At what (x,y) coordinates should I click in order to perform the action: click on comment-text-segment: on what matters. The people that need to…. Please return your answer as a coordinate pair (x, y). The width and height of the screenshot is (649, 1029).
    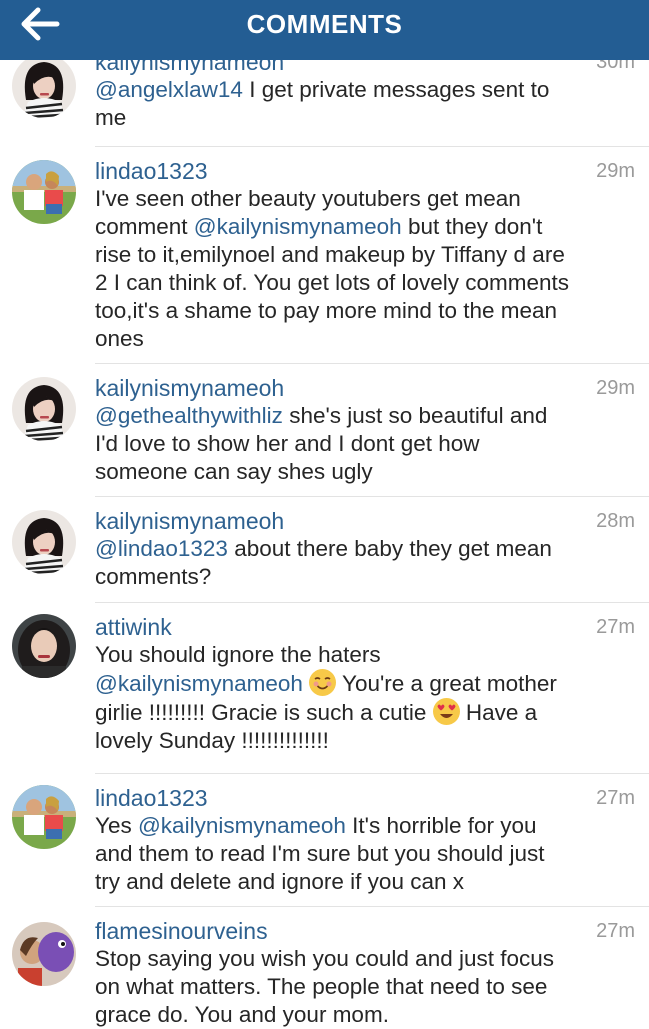
    Looking at the image, I should click on (321, 986).